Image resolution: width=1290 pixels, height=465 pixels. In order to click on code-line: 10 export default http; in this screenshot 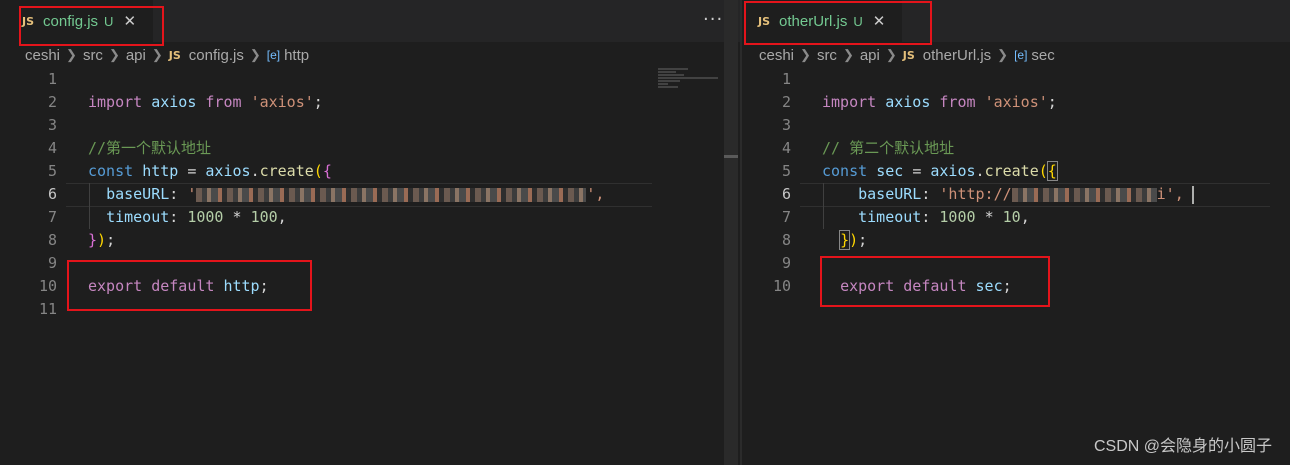, I will do `click(153, 286)`.